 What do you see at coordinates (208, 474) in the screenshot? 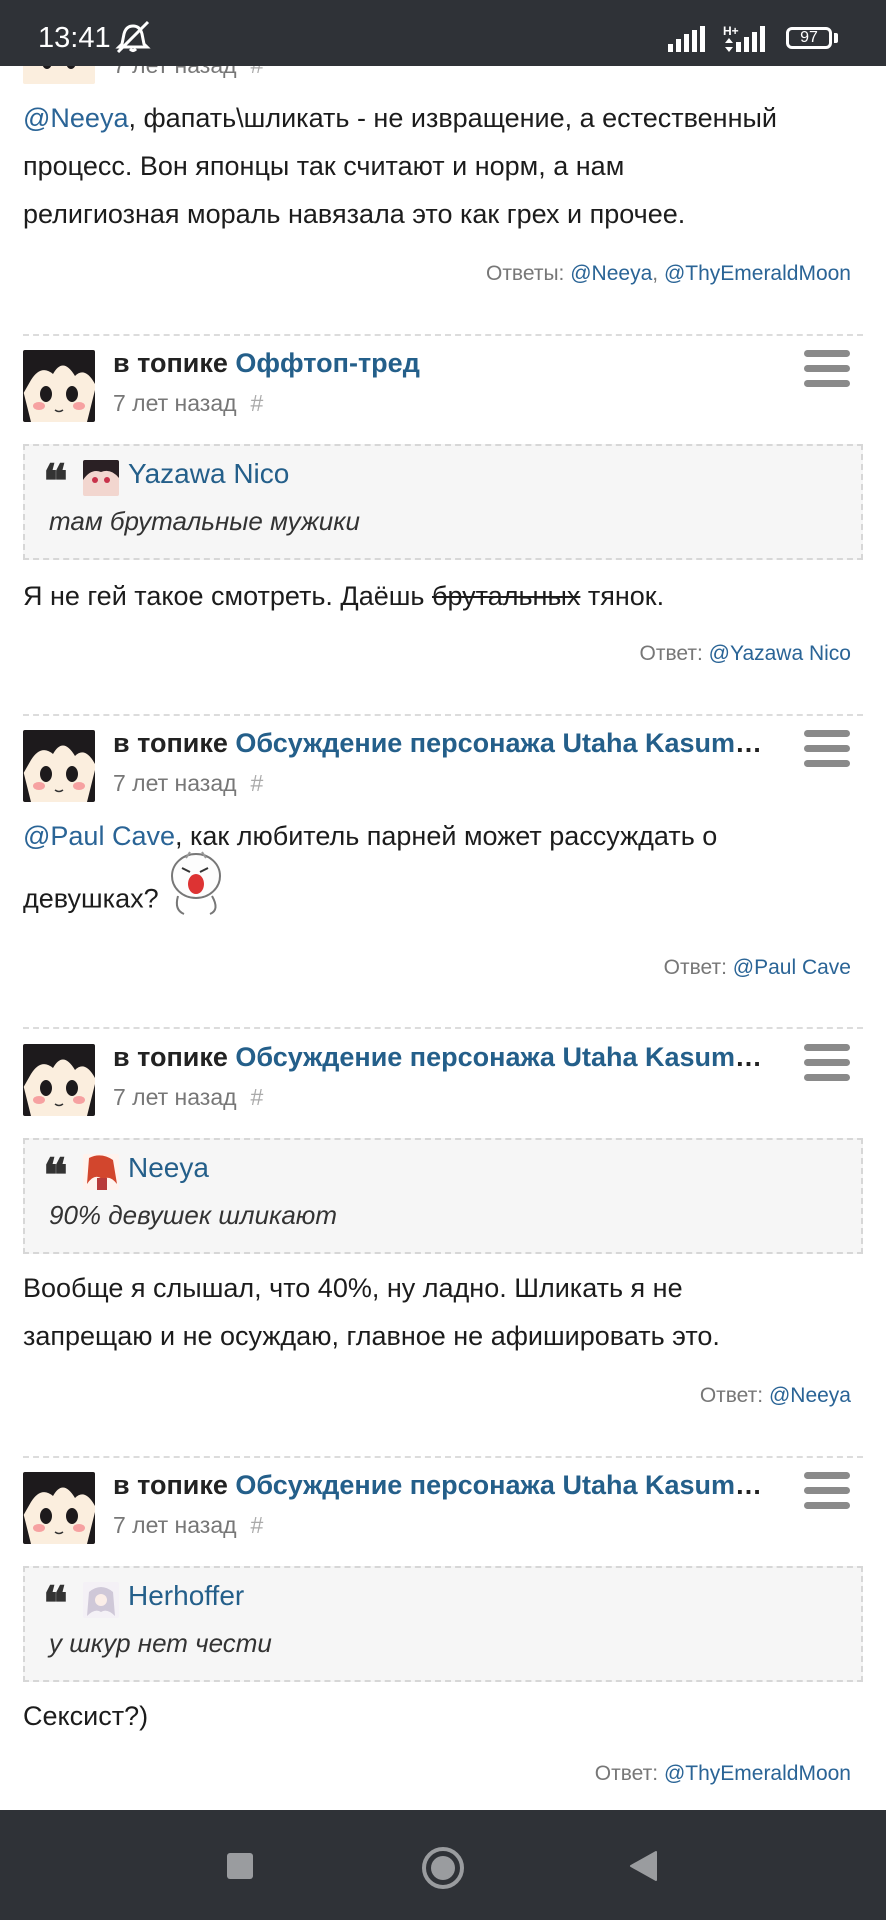
I see `quote-author-link: Yazawa Nico` at bounding box center [208, 474].